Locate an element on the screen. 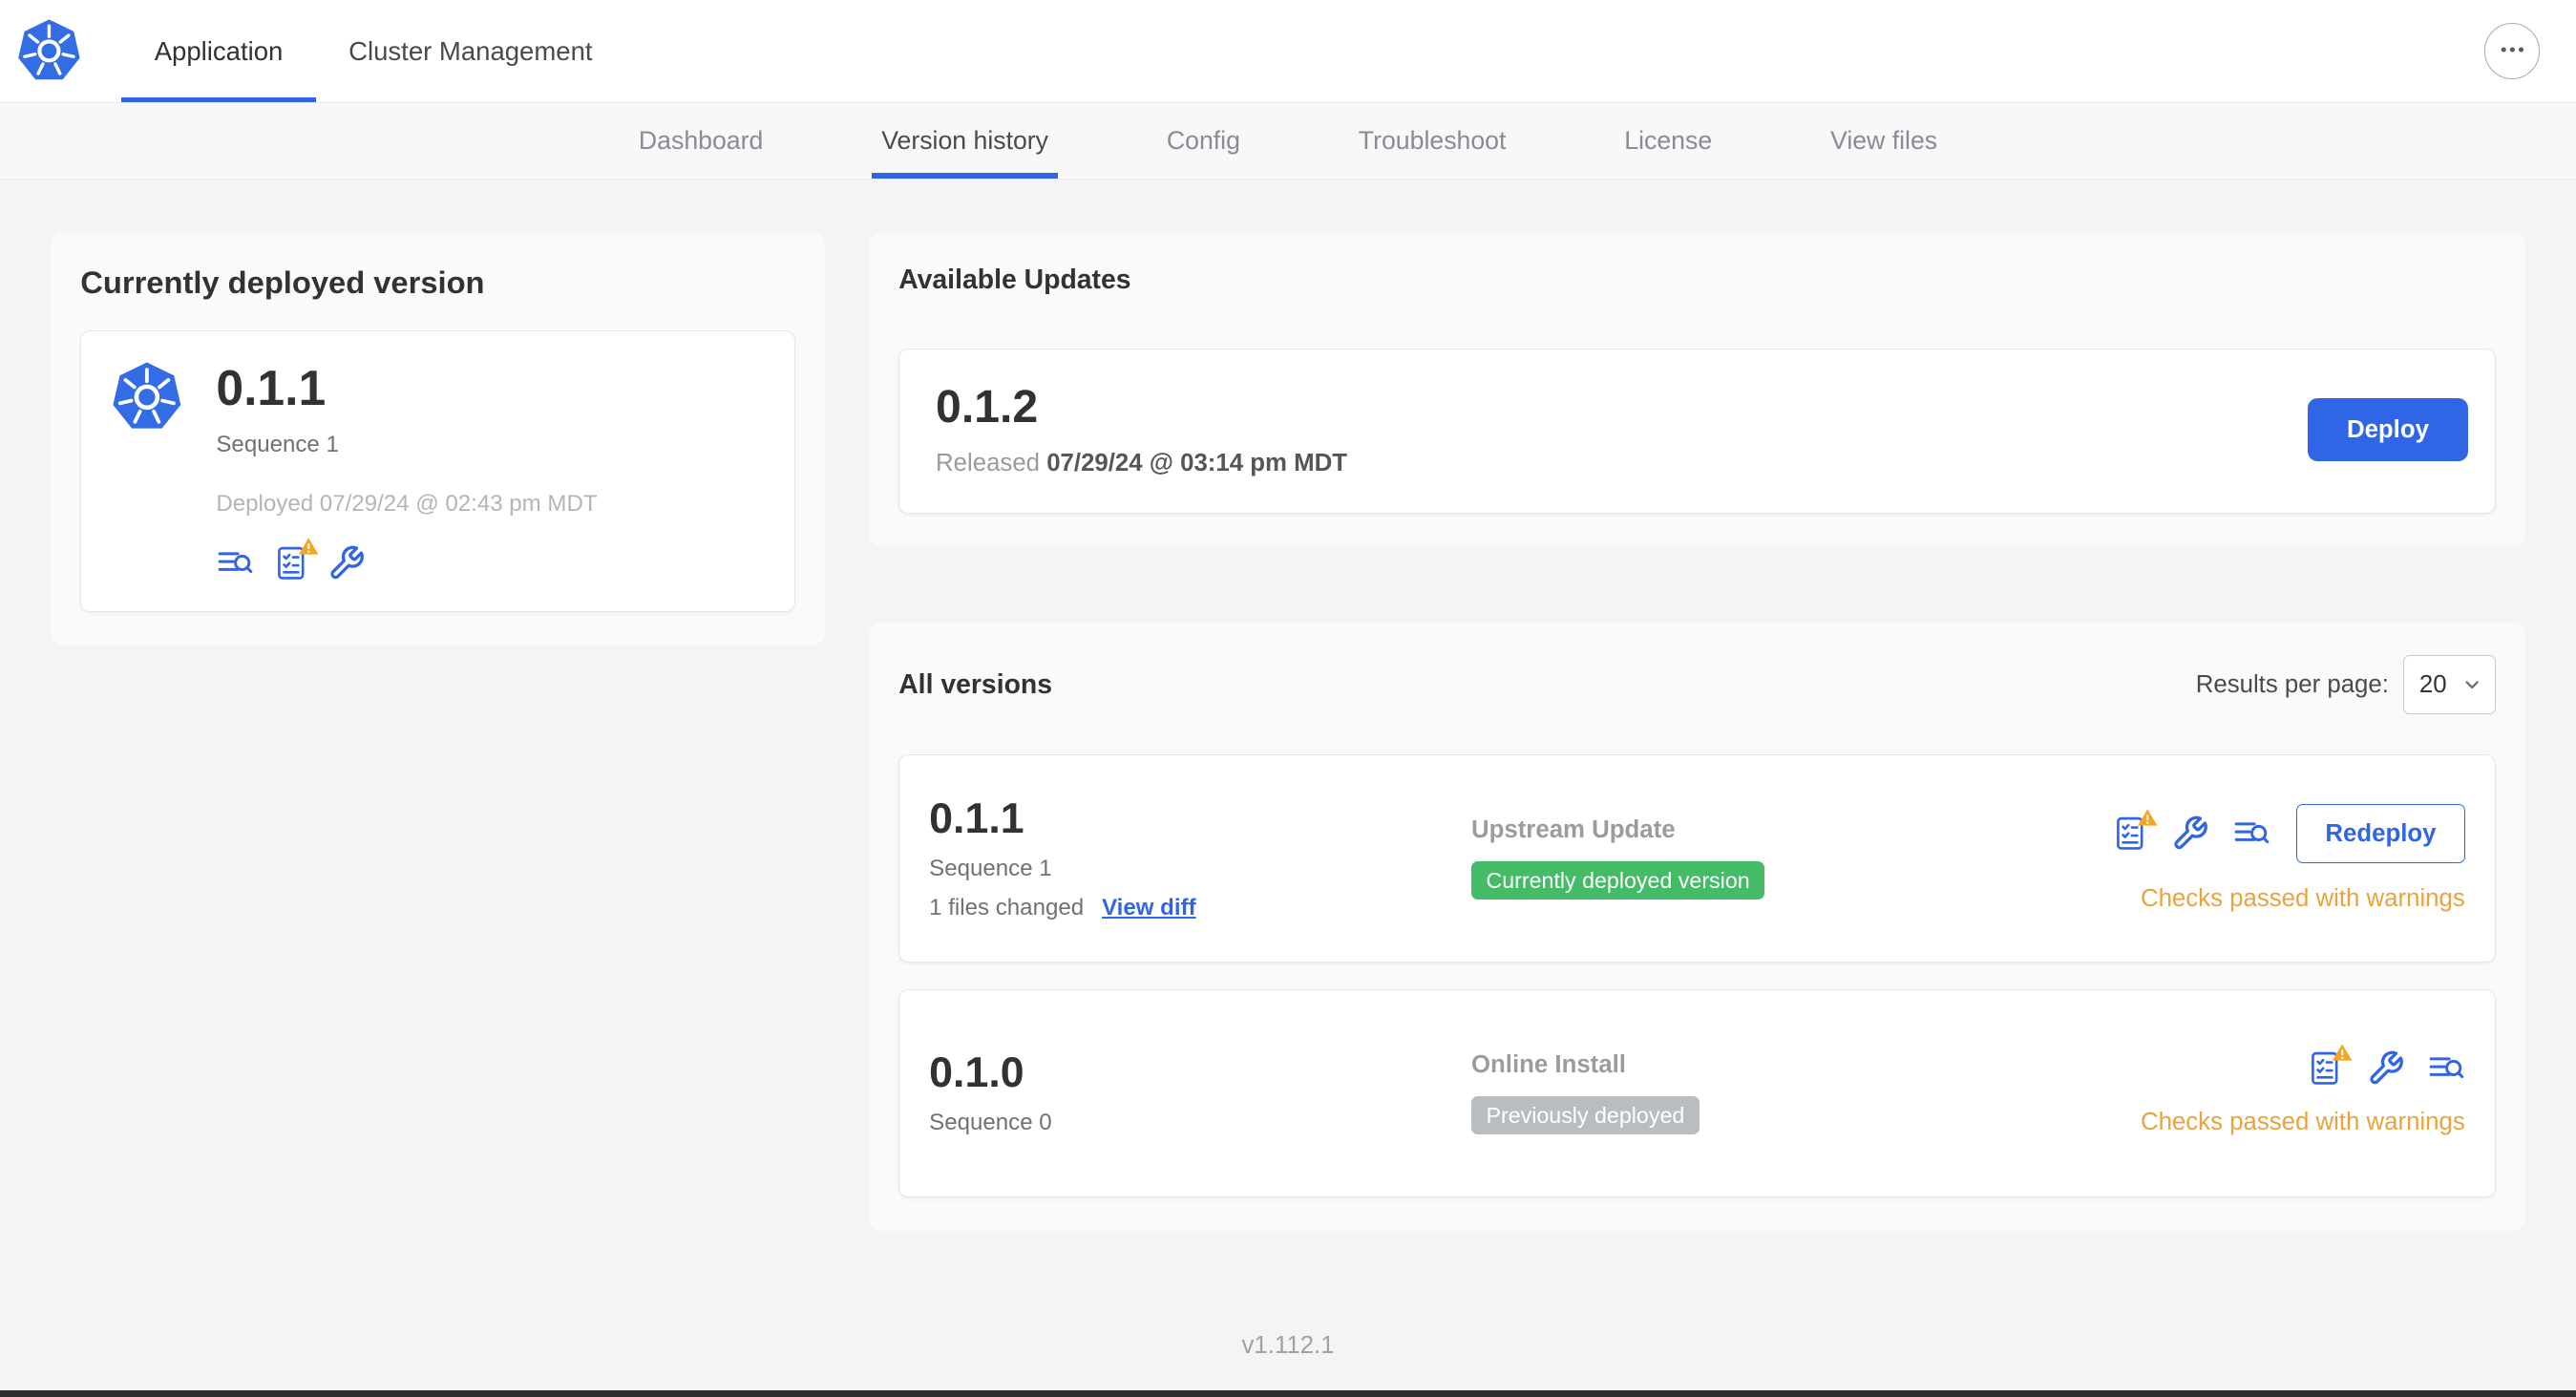 The height and width of the screenshot is (1397, 2576). version-sequence: Sequence 1 is located at coordinates (990, 868).